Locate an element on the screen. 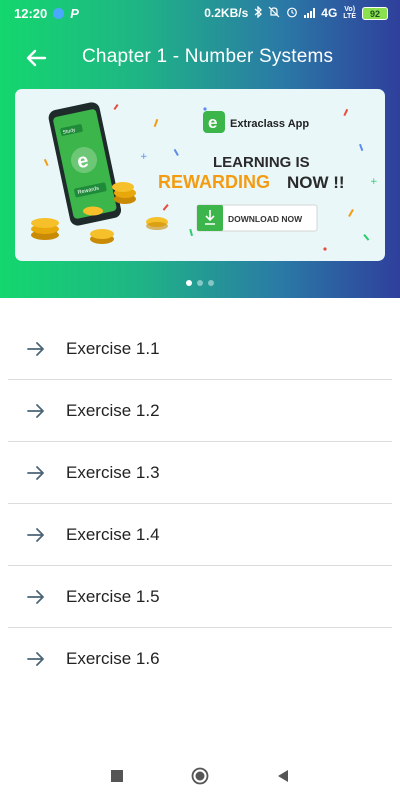 Image resolution: width=400 pixels, height=800 pixels. headline-now: NOW !! is located at coordinates (316, 182).